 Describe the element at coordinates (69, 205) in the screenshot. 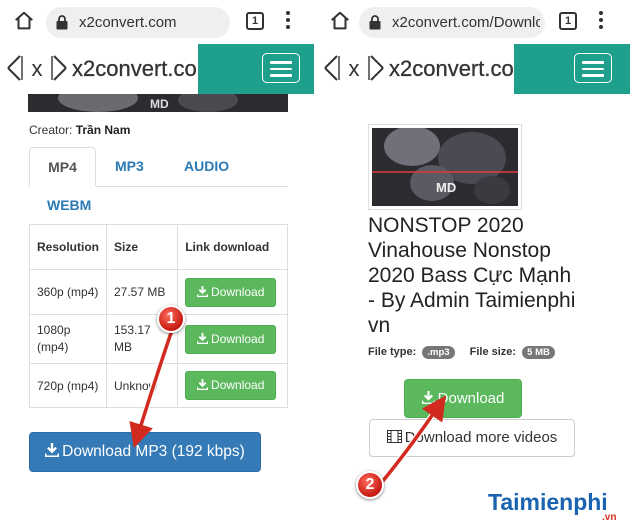

I see `tab-webm: WEBM` at that location.